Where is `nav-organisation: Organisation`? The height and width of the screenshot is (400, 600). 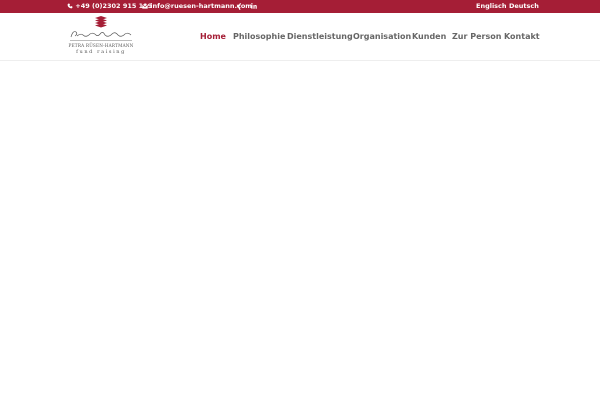
nav-organisation: Organisation is located at coordinates (382, 36).